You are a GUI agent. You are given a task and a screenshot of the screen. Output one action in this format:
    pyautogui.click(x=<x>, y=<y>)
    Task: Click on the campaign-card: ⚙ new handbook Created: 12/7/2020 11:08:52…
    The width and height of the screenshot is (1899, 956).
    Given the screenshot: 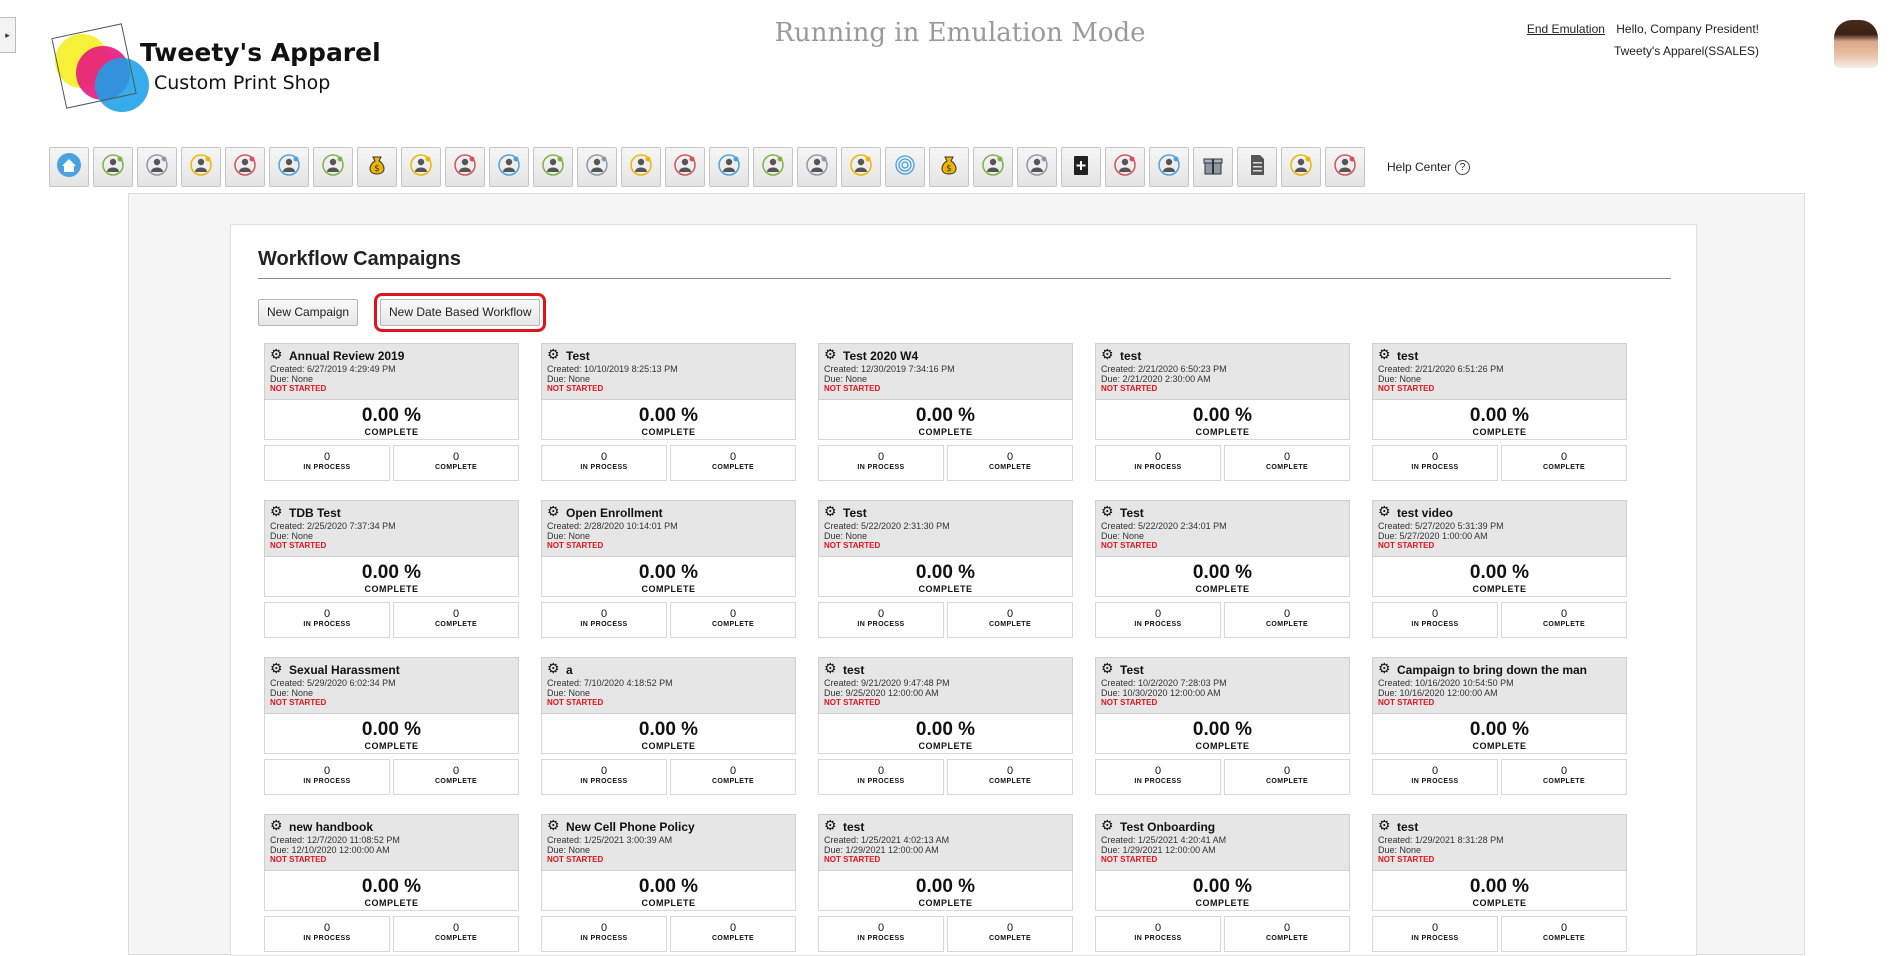 What is the action you would take?
    pyautogui.click(x=391, y=883)
    